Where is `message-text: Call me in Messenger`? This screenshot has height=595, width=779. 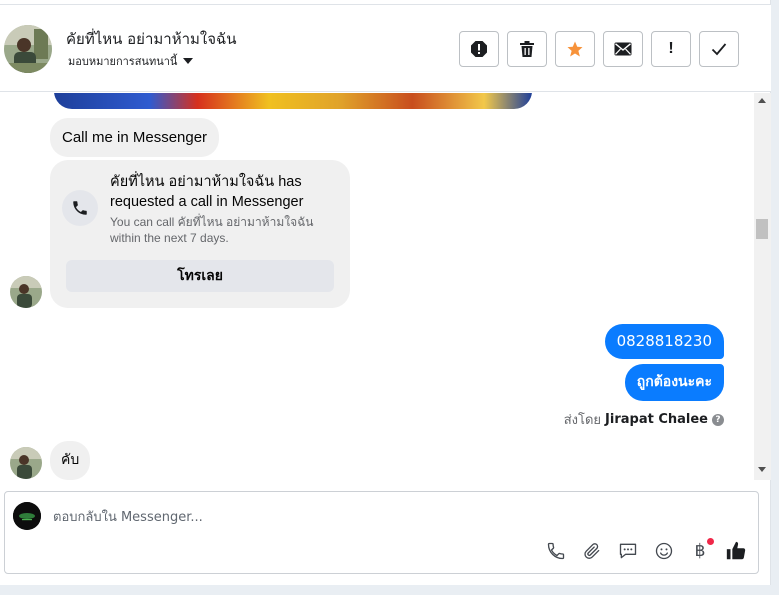
message-text: Call me in Messenger is located at coordinates (135, 137).